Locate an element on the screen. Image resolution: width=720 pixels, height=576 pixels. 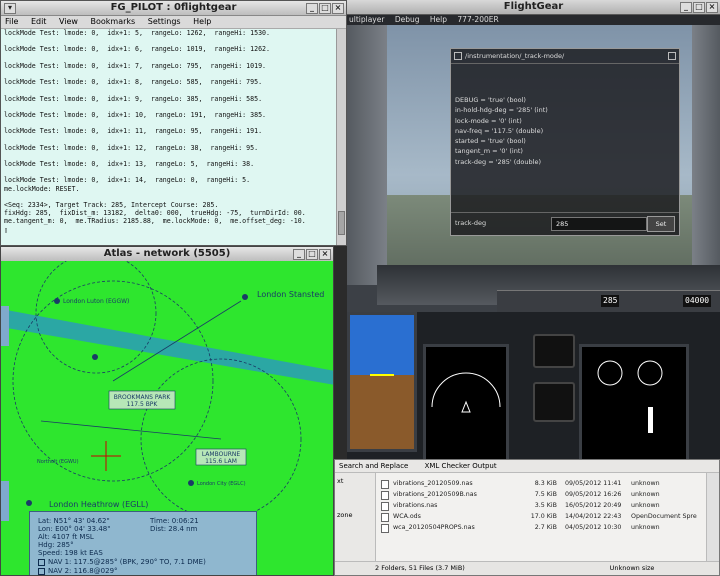
property-item: DEBUG = 'true' (bool) is located at coordinates (501, 100).